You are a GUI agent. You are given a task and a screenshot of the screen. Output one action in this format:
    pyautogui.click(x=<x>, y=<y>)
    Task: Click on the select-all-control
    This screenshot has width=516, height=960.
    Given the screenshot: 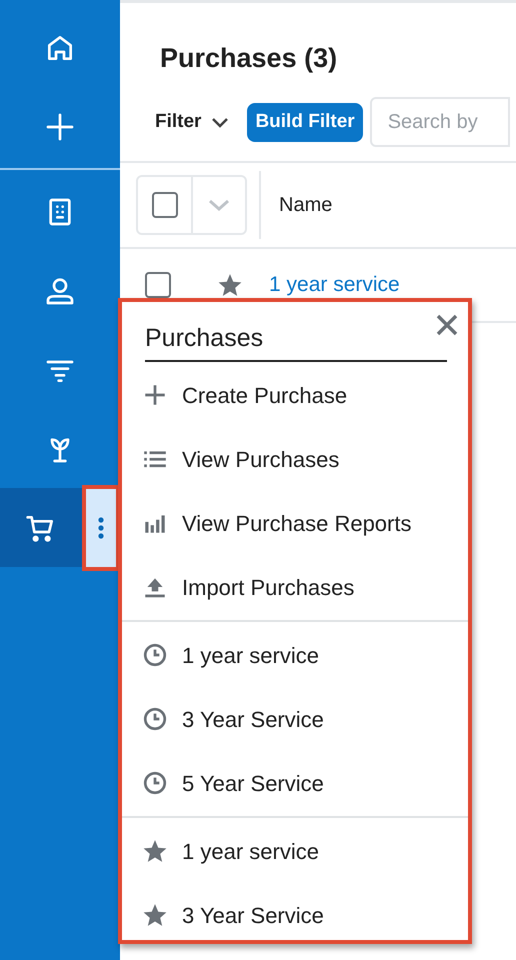 What is the action you would take?
    pyautogui.click(x=191, y=205)
    